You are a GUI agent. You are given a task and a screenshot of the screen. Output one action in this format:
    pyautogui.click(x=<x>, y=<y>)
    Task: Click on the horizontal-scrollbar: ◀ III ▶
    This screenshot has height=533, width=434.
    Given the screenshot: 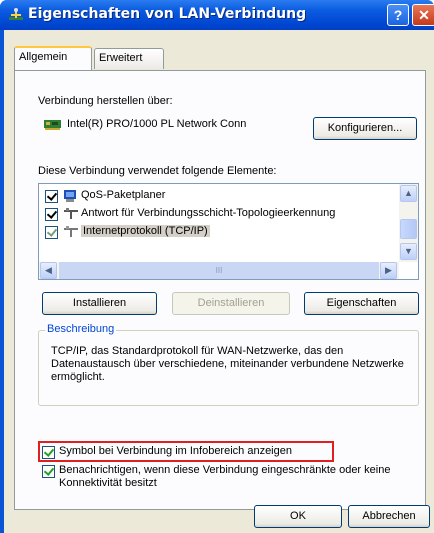 What is the action you would take?
    pyautogui.click(x=219, y=270)
    